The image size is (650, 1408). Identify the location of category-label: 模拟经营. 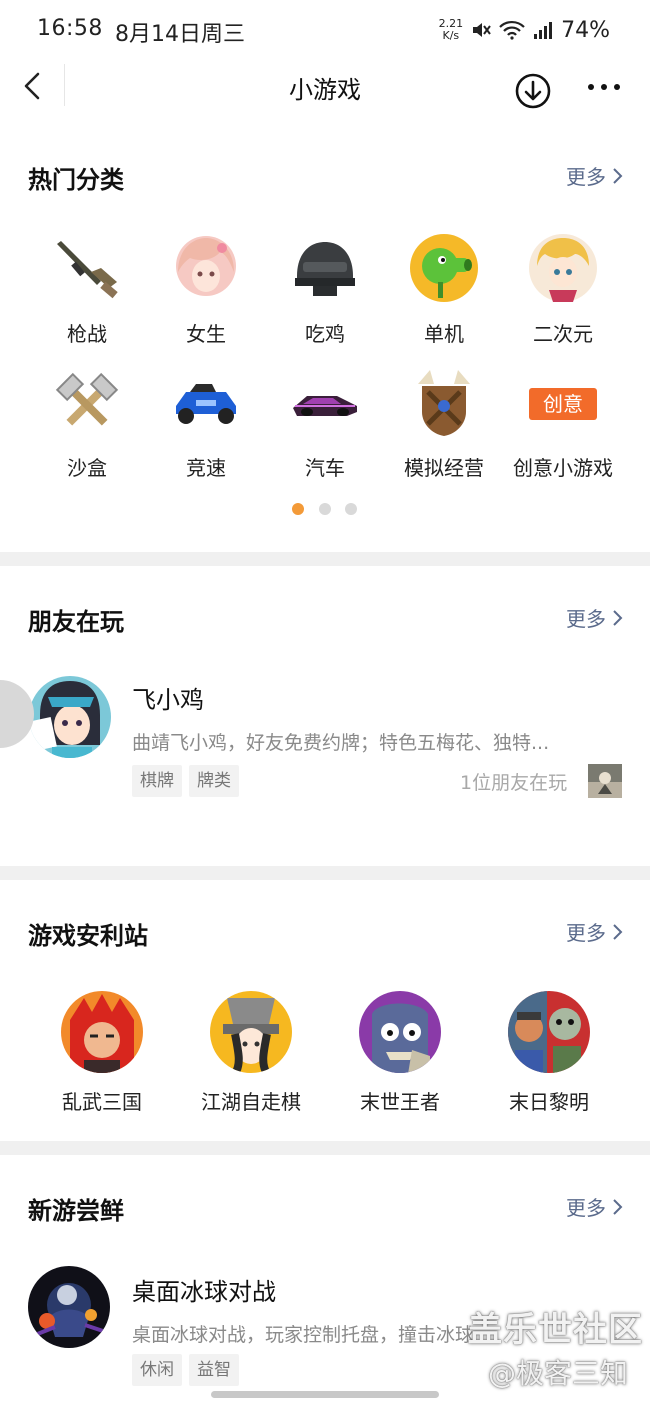
(444, 468).